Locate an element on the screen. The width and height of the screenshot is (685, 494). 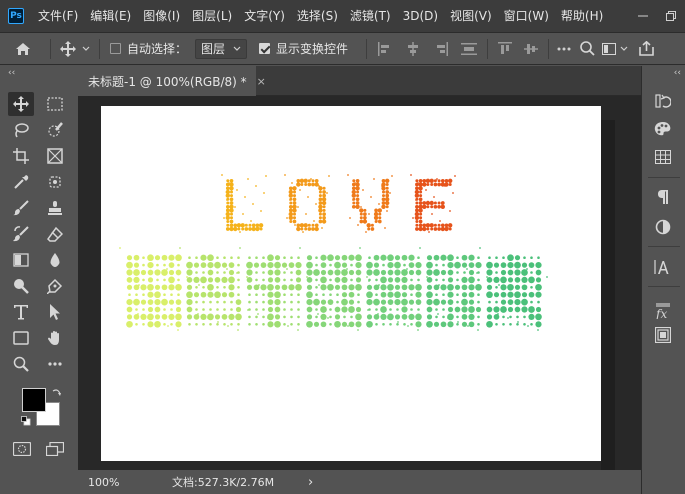
document-tab-bar: 未标题-1 @ 100%(RGB/8) * × is located at coordinates (359, 81).